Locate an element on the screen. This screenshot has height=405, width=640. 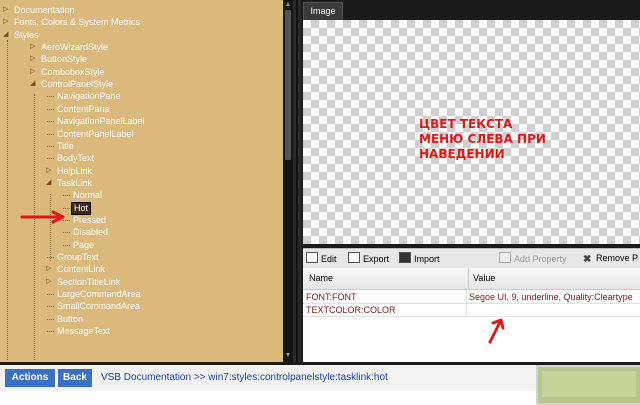
tree-item: Pressed is located at coordinates (89, 220).